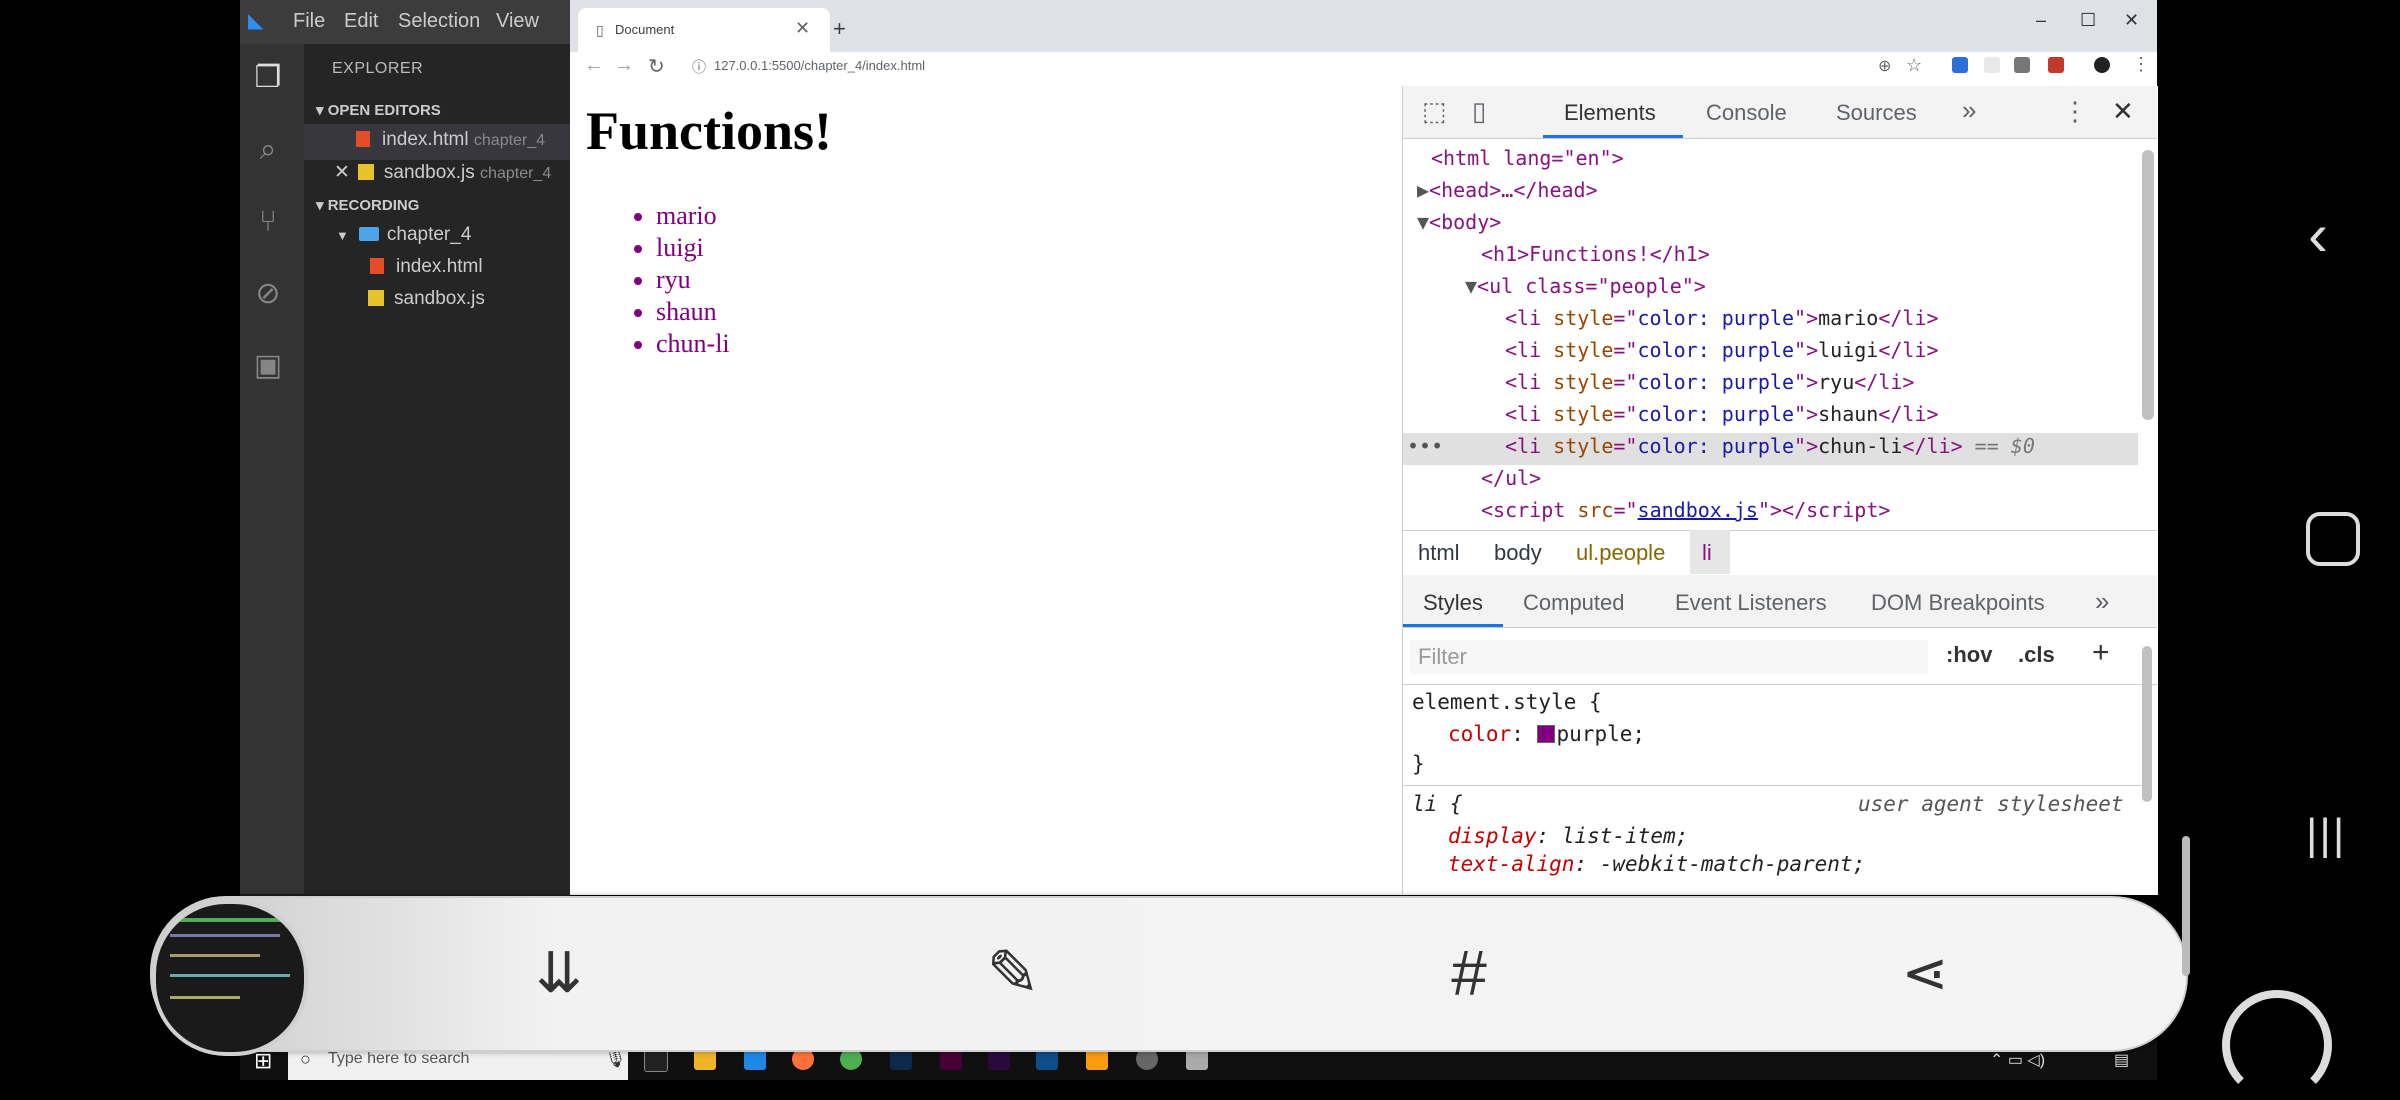  What do you see at coordinates (1437, 804) in the screenshot?
I see `li-rule-selector: li {` at bounding box center [1437, 804].